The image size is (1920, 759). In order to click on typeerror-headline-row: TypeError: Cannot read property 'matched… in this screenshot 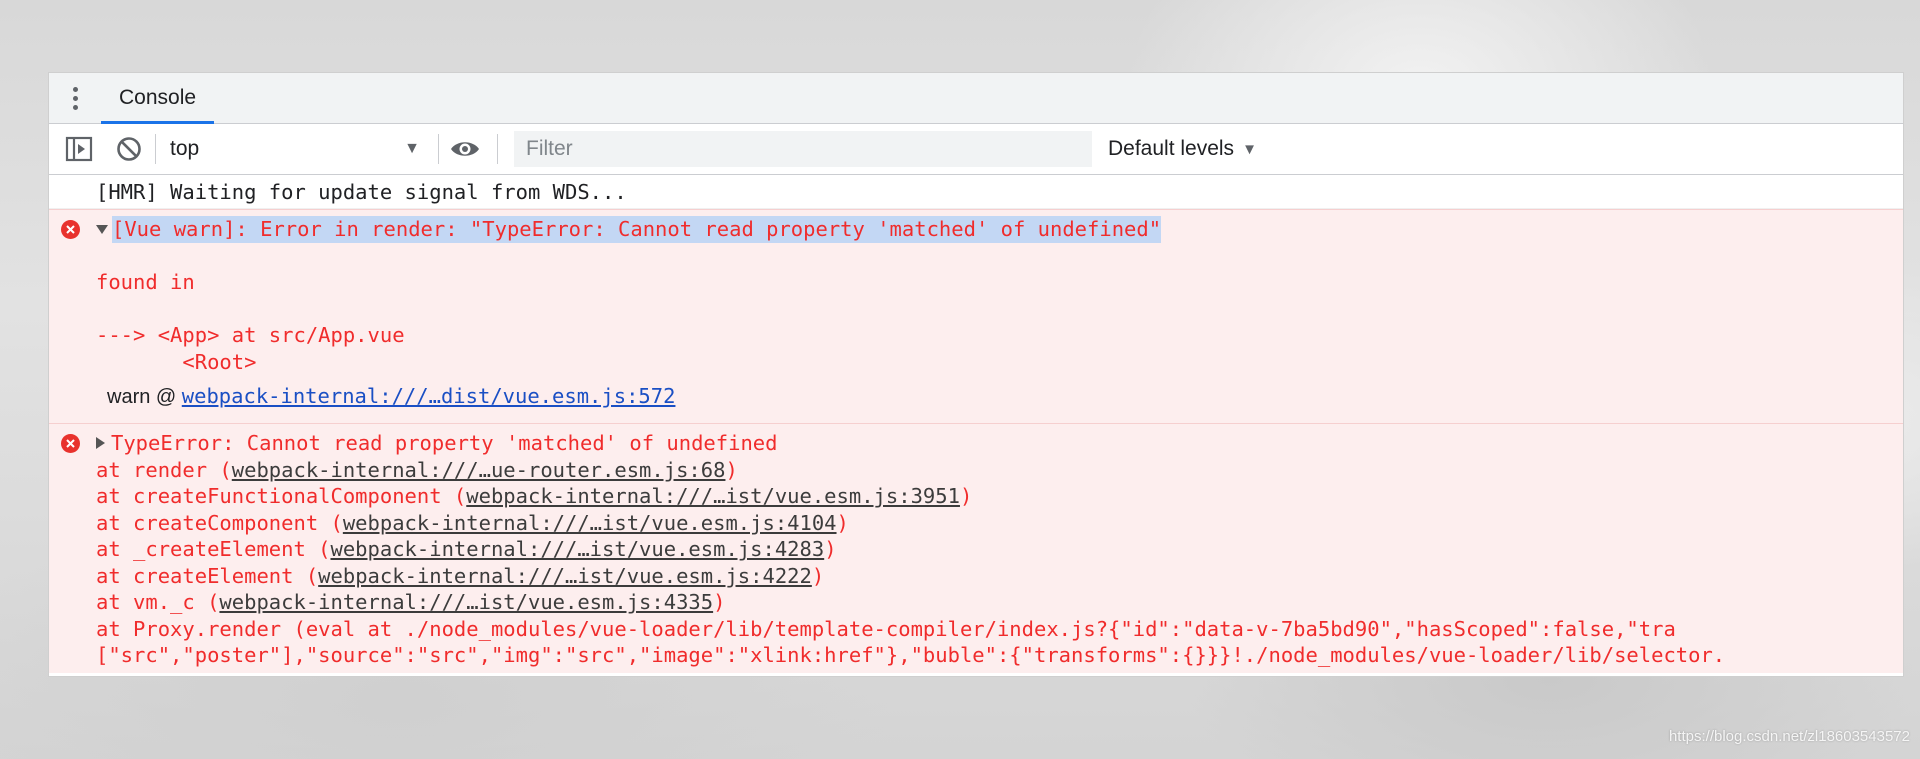, I will do `click(999, 443)`.